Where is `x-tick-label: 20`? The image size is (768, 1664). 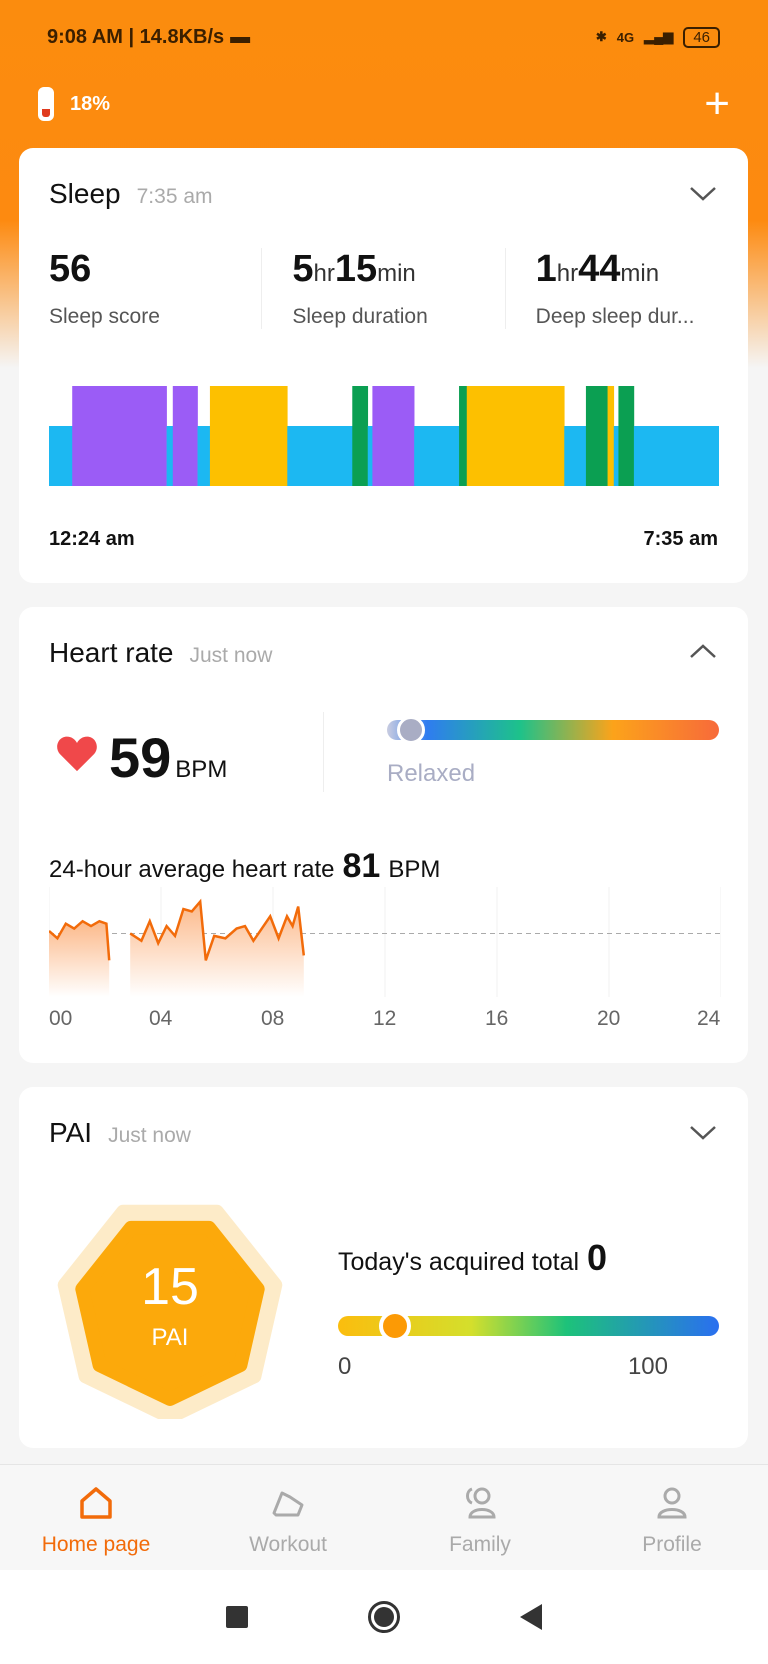
x-tick-label: 20 is located at coordinates (609, 1018).